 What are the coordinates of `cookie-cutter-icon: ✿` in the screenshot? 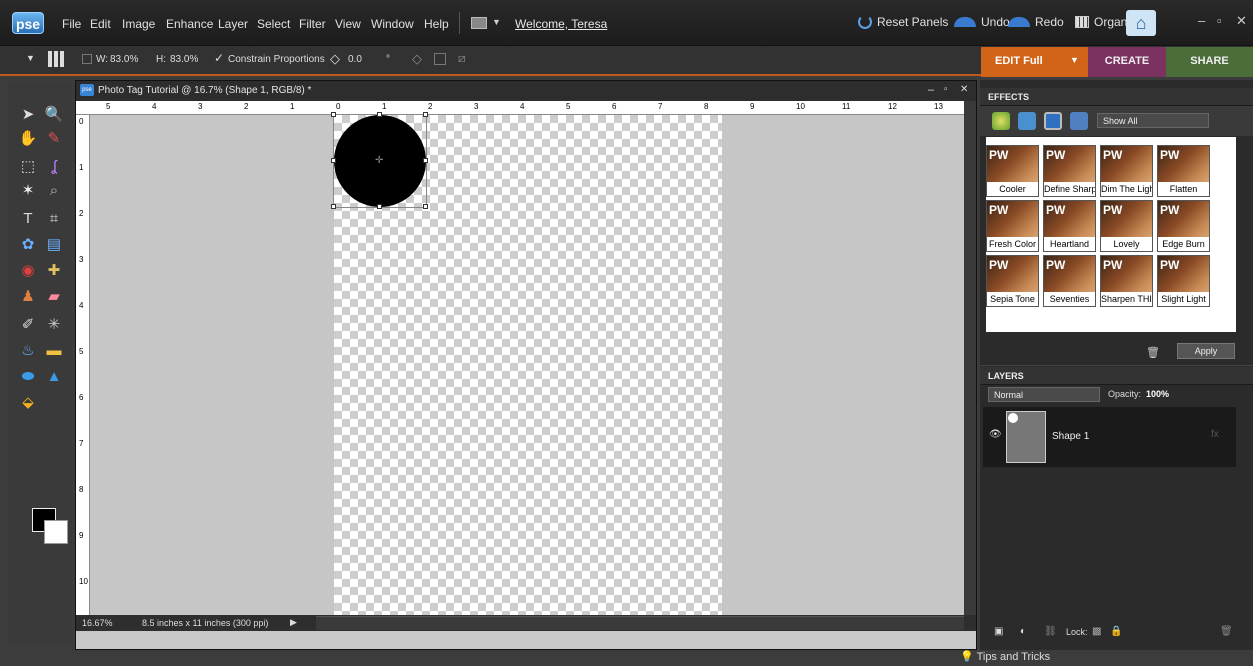 It's located at (28, 244).